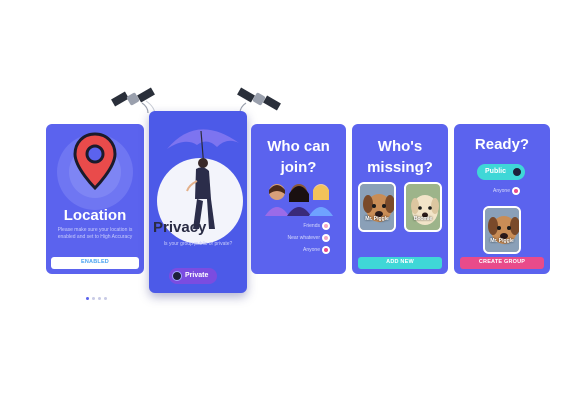 This screenshot has height=410, width=585. I want to click on whos-missing-card: Who's missing? Mr. Piggle Boomie ADD NEW, so click(400, 199).